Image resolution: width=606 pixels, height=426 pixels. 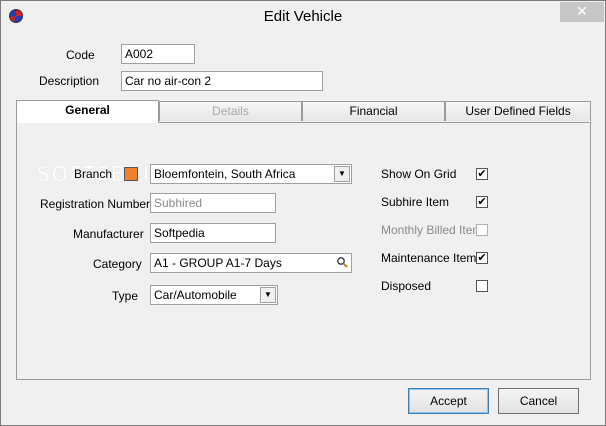 I want to click on cancel-button: Cancel, so click(x=538, y=401).